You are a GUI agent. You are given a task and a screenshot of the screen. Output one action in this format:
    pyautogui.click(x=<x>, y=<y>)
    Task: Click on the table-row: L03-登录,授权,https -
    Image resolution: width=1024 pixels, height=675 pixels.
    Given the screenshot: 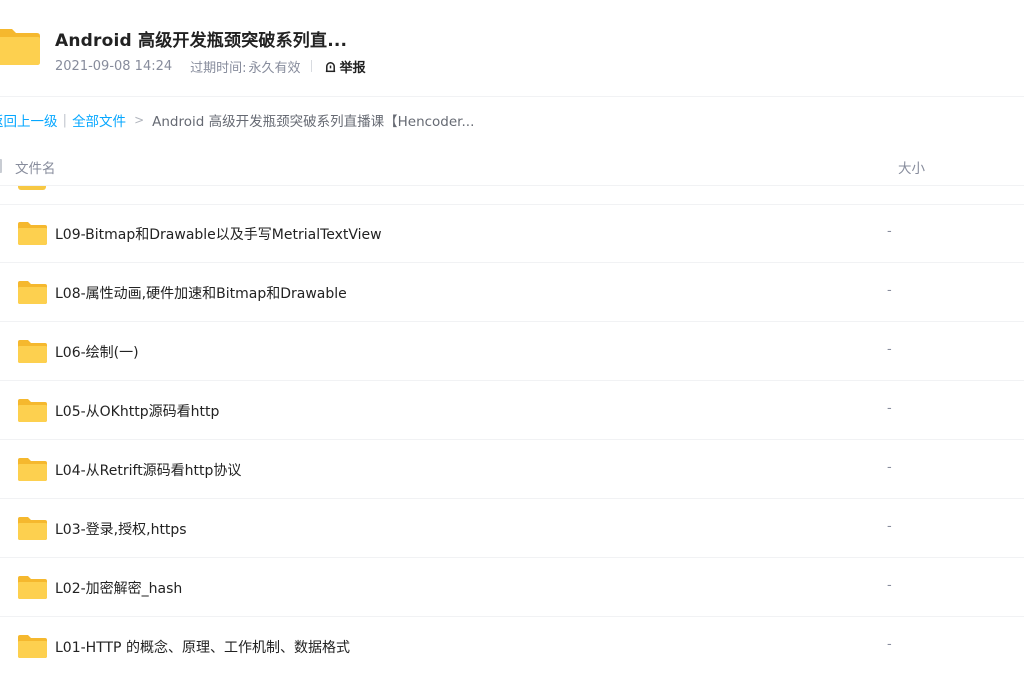 What is the action you would take?
    pyautogui.click(x=512, y=528)
    